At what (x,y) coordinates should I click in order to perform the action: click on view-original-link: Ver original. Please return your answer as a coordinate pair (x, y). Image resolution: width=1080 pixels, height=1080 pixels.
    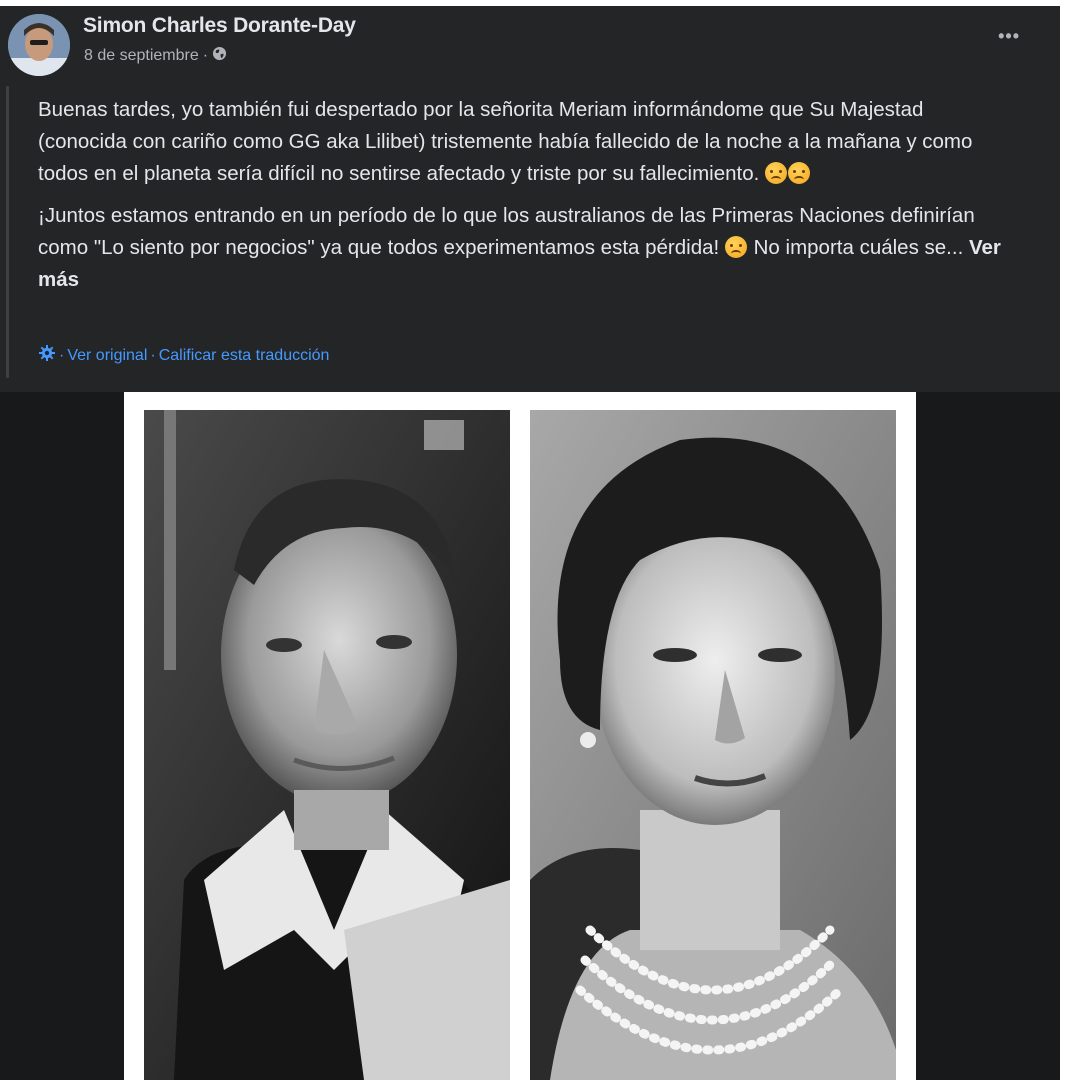
    Looking at the image, I should click on (107, 356).